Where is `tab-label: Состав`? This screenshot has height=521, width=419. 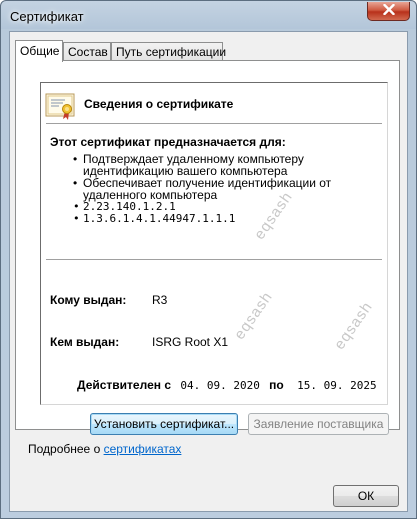
tab-label: Состав is located at coordinates (88, 52).